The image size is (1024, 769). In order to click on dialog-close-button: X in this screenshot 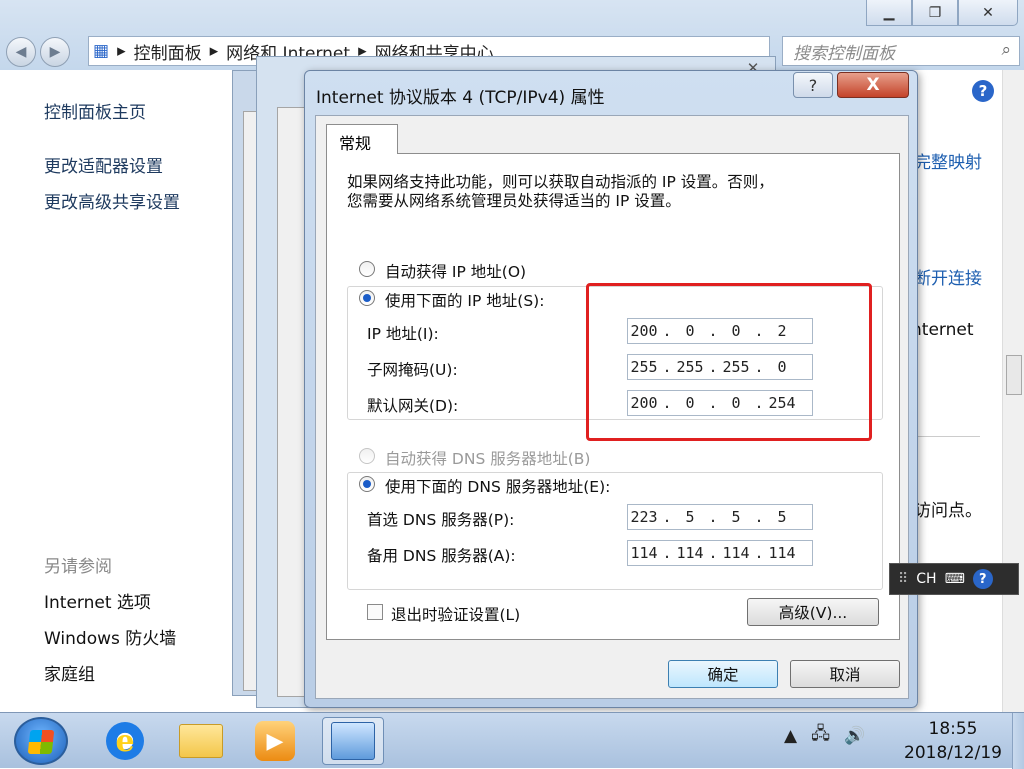, I will do `click(873, 85)`.